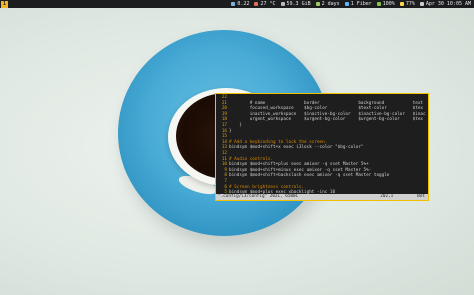 The width and height of the screenshot is (474, 295). Describe the element at coordinates (317, 4) in the screenshot. I see `clock-icon` at that location.